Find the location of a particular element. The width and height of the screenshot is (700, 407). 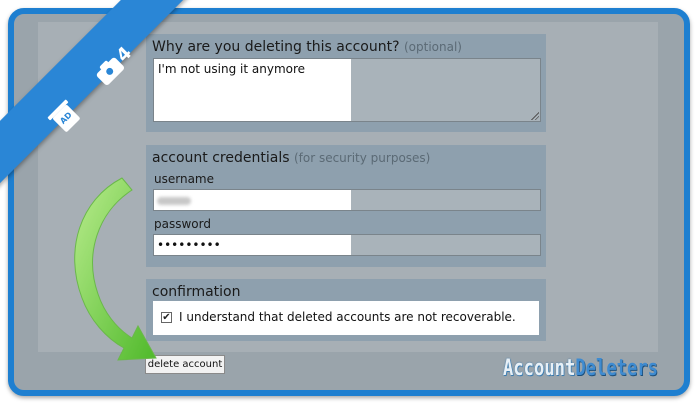

credentials-title-note: (for security purposes) is located at coordinates (362, 158).